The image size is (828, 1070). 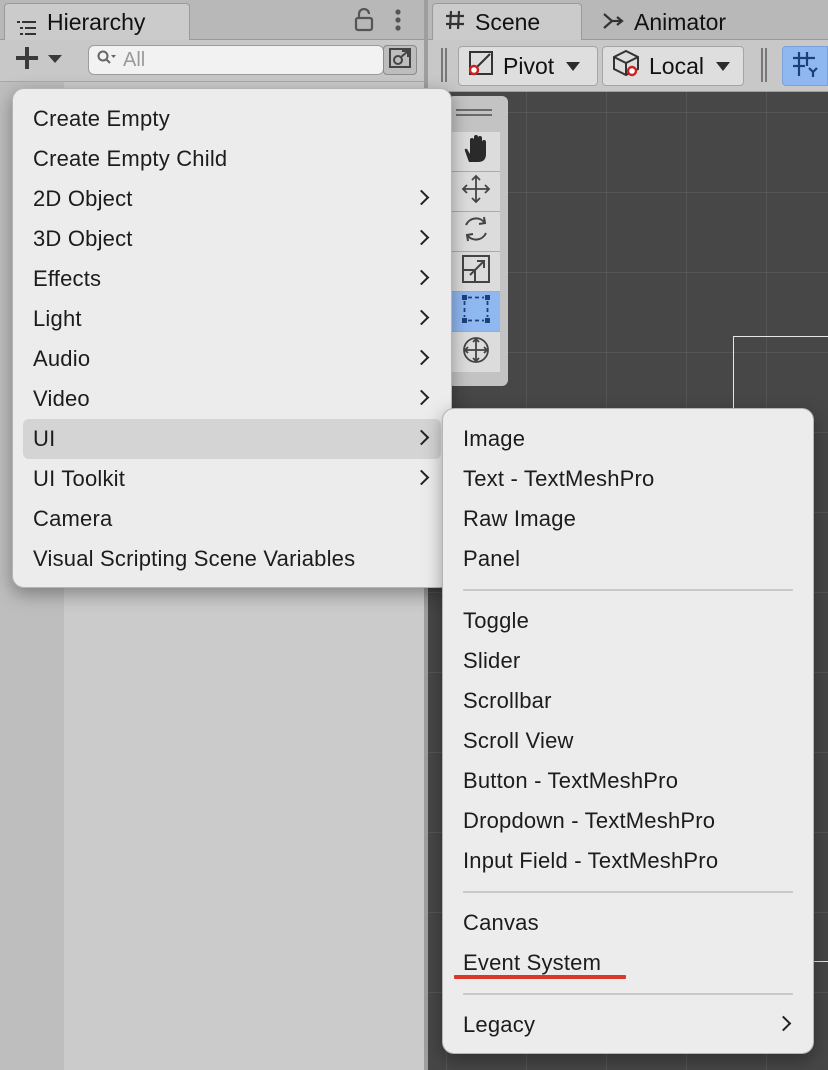 What do you see at coordinates (107, 60) in the screenshot?
I see `search-icon` at bounding box center [107, 60].